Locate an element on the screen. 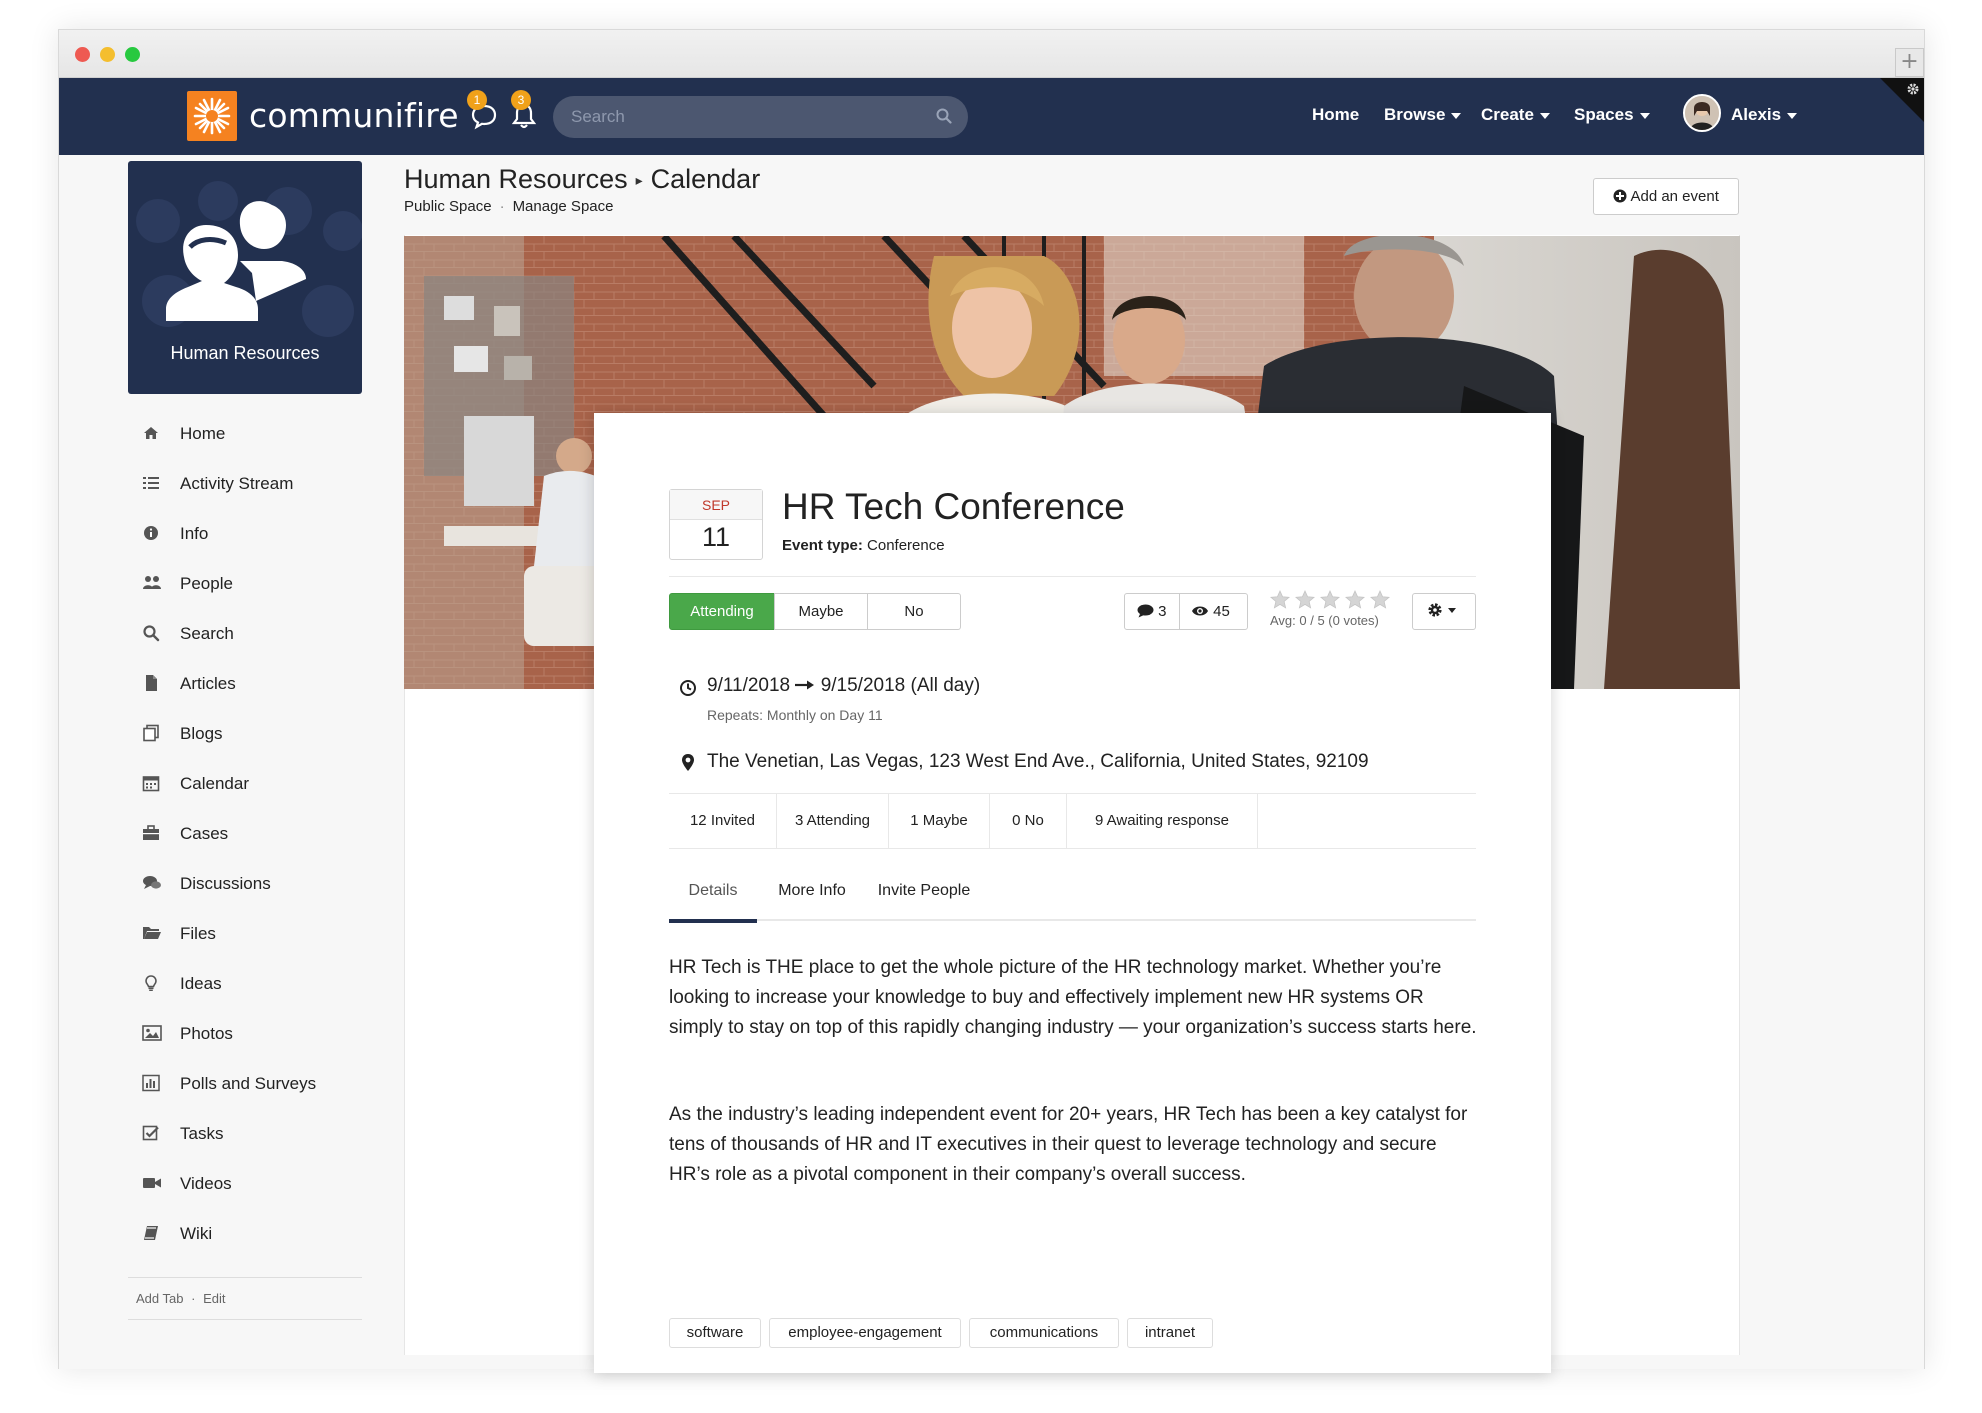  brand-name: communifire is located at coordinates (354, 115).